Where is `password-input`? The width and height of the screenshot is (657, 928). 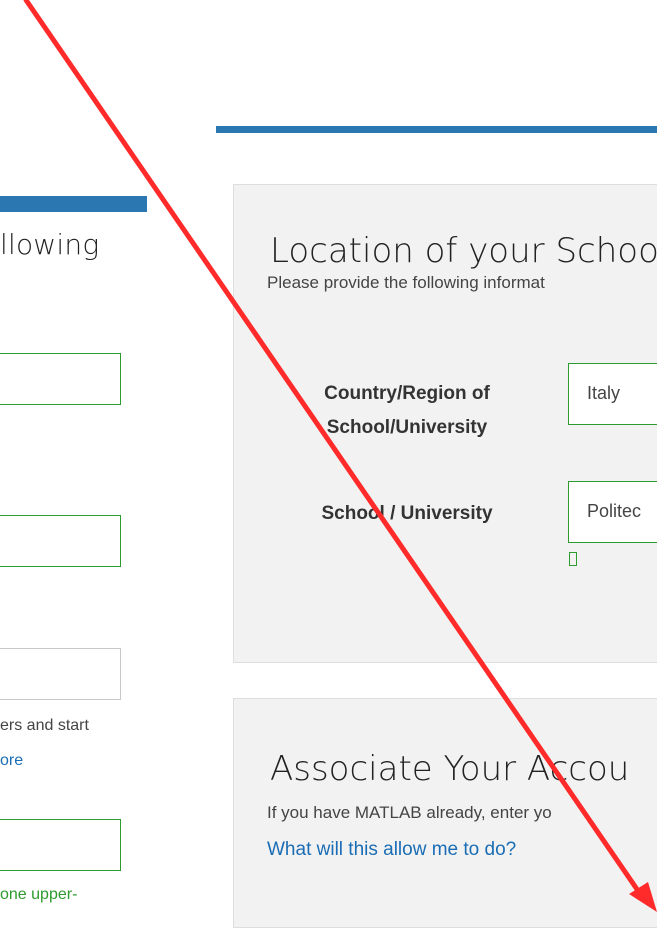 password-input is located at coordinates (62, 675).